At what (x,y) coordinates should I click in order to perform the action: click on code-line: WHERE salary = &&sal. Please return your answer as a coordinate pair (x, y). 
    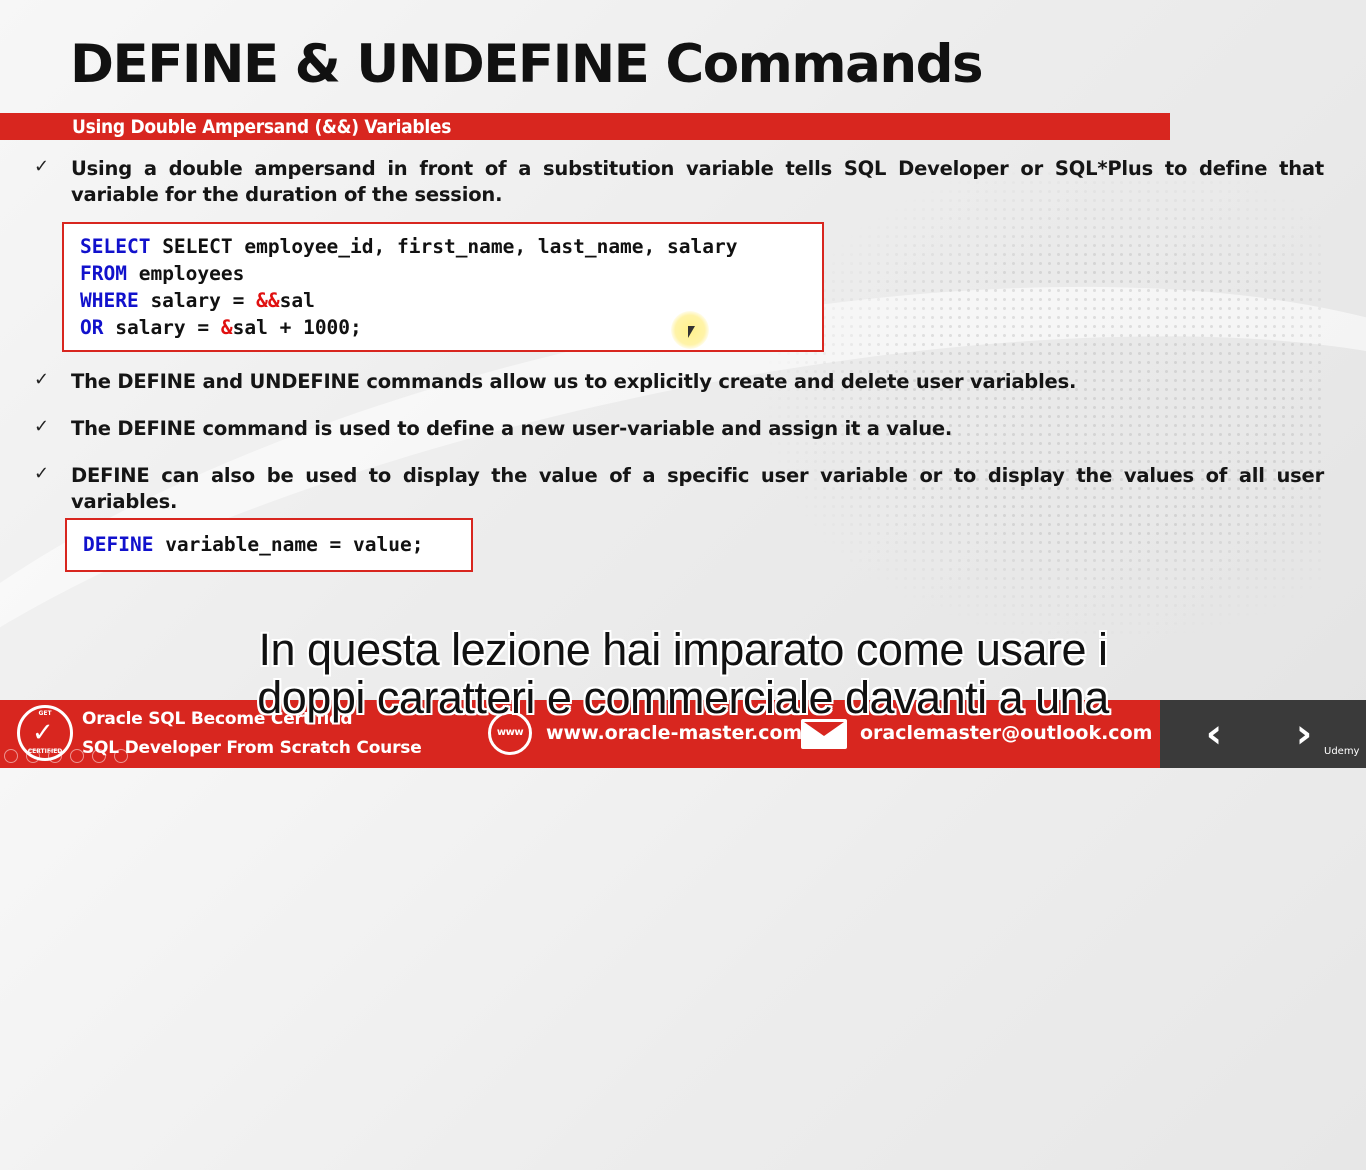
    Looking at the image, I should click on (197, 300).